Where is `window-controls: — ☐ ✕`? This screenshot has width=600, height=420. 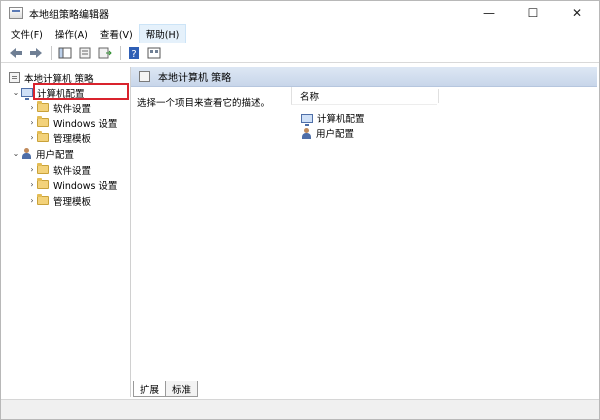
window-controls: — ☐ ✕ is located at coordinates (533, 13).